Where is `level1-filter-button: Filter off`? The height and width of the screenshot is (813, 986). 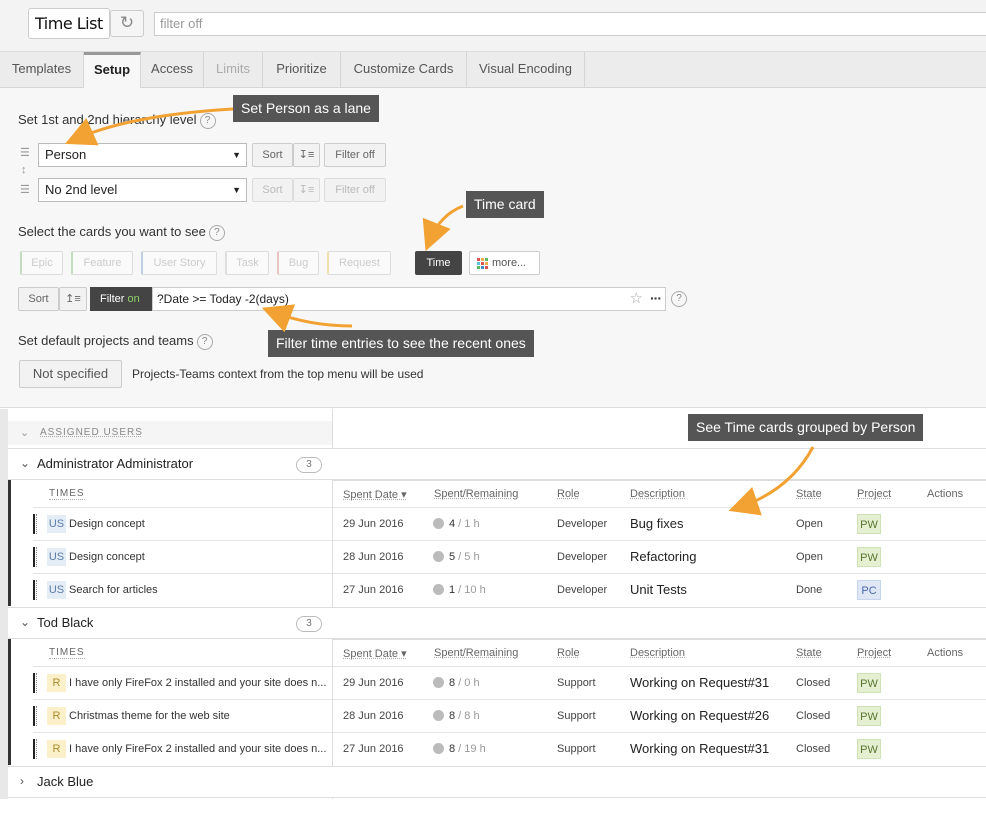 level1-filter-button: Filter off is located at coordinates (355, 155).